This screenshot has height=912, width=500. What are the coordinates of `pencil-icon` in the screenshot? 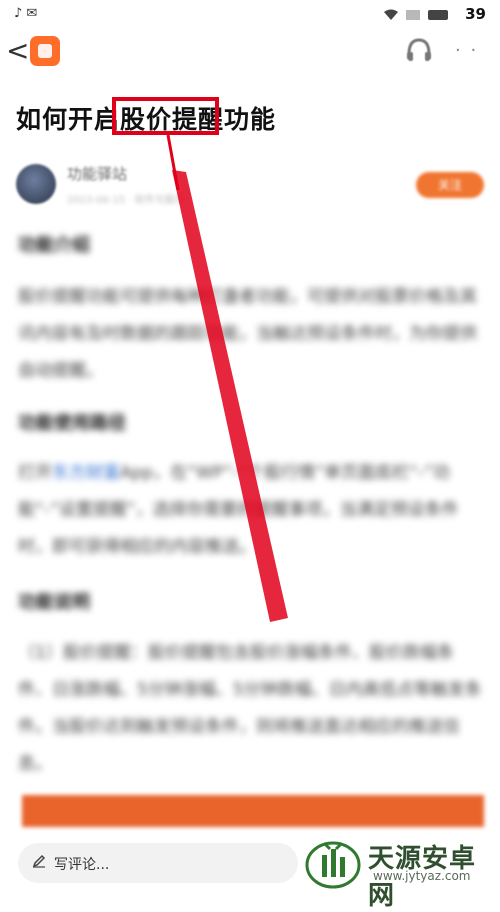 It's located at (39, 861).